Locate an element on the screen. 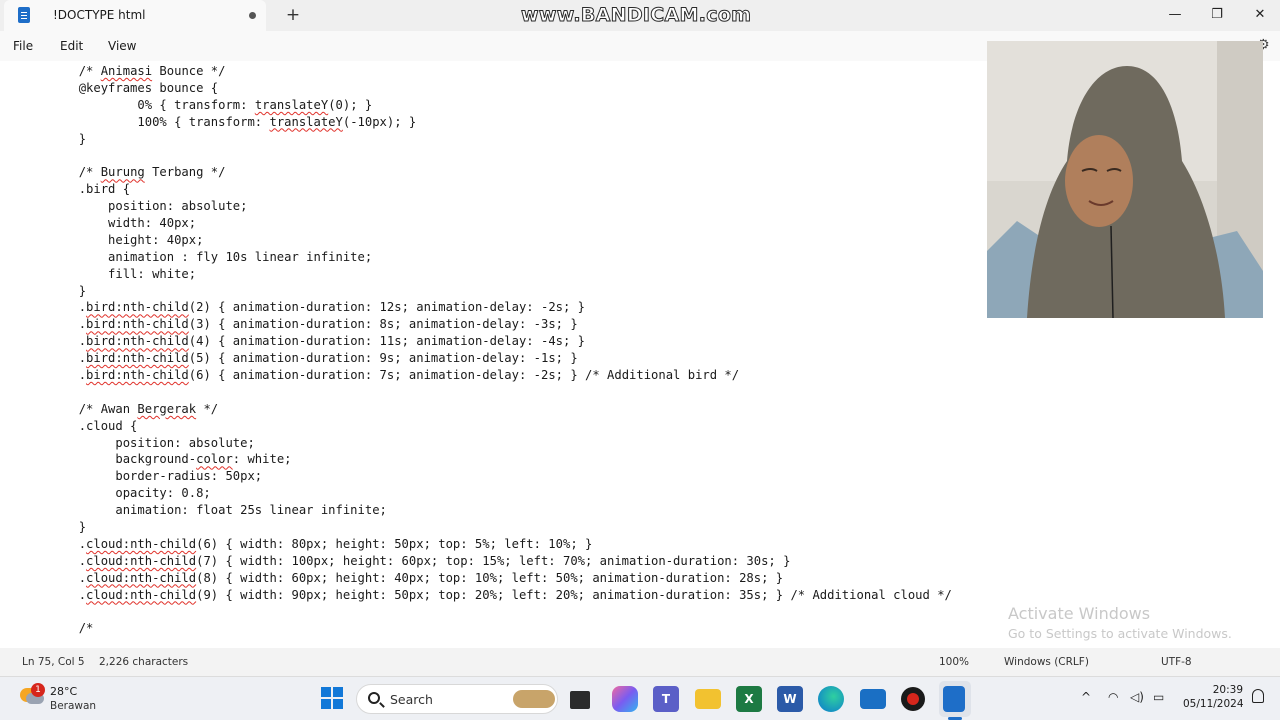  bandicam-record-icon is located at coordinates (913, 699).